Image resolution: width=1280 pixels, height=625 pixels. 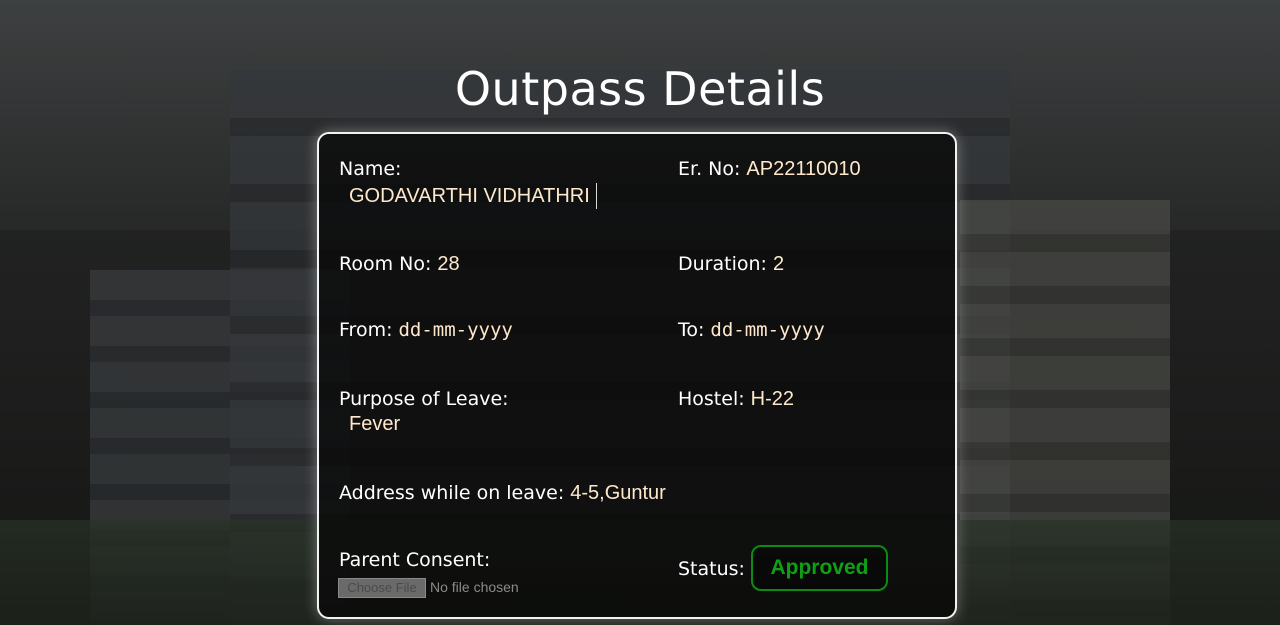 What do you see at coordinates (640, 89) in the screenshot?
I see `page-title: Outpass Details` at bounding box center [640, 89].